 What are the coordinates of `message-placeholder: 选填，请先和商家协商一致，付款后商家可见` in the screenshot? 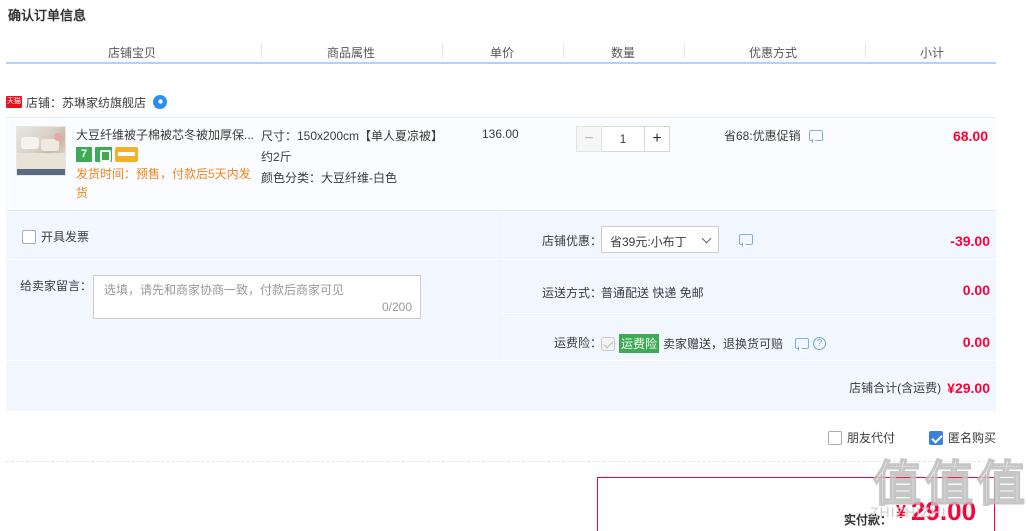 It's located at (224, 290).